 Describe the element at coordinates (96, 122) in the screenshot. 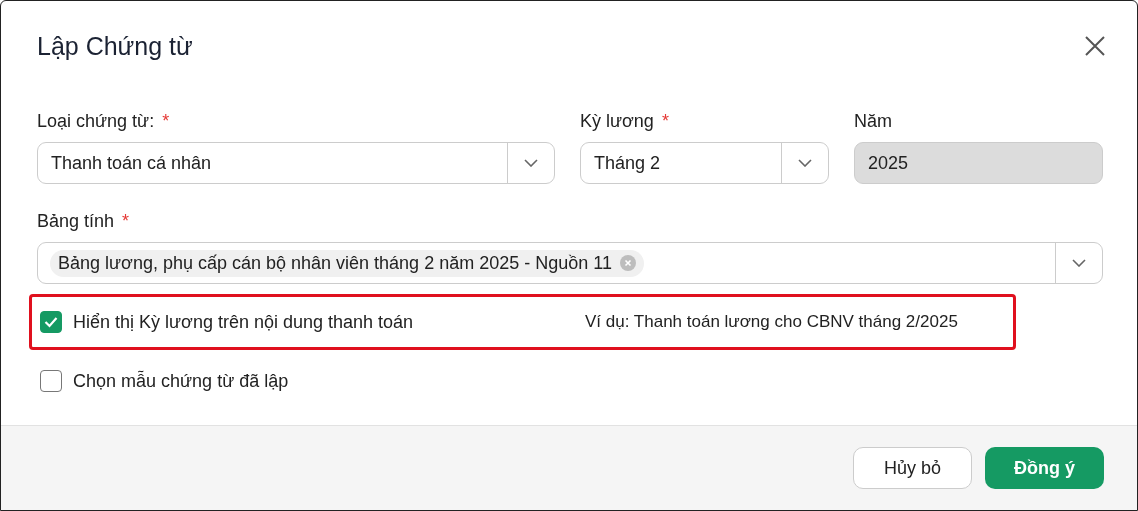

I see `field-label: Loại chứng từ:` at that location.